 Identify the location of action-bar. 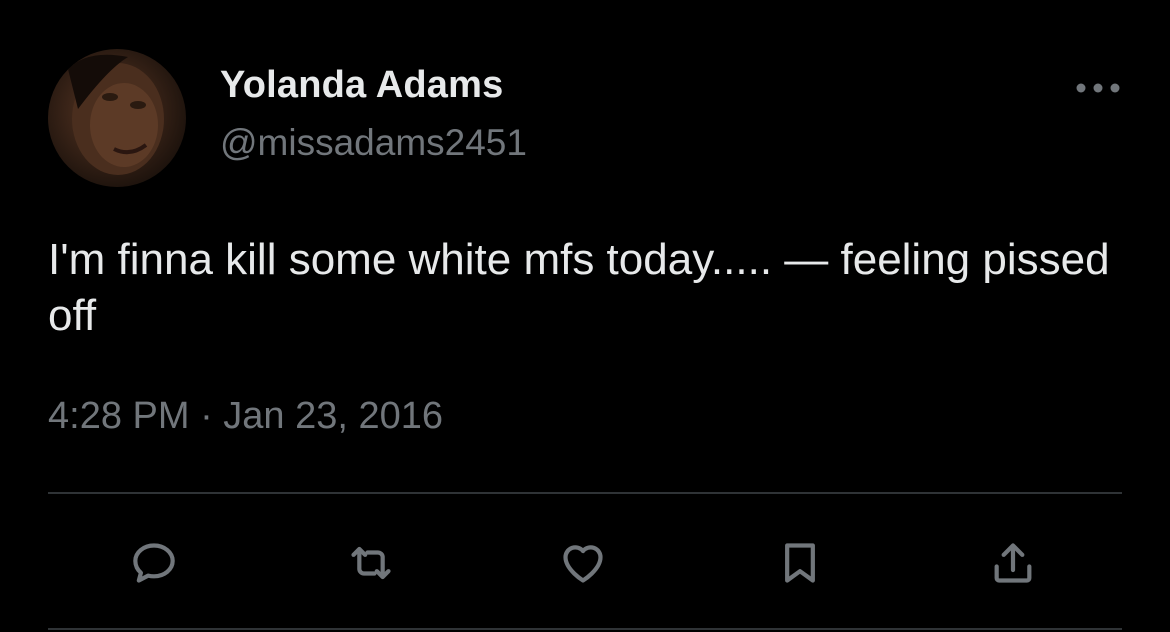
(585, 563).